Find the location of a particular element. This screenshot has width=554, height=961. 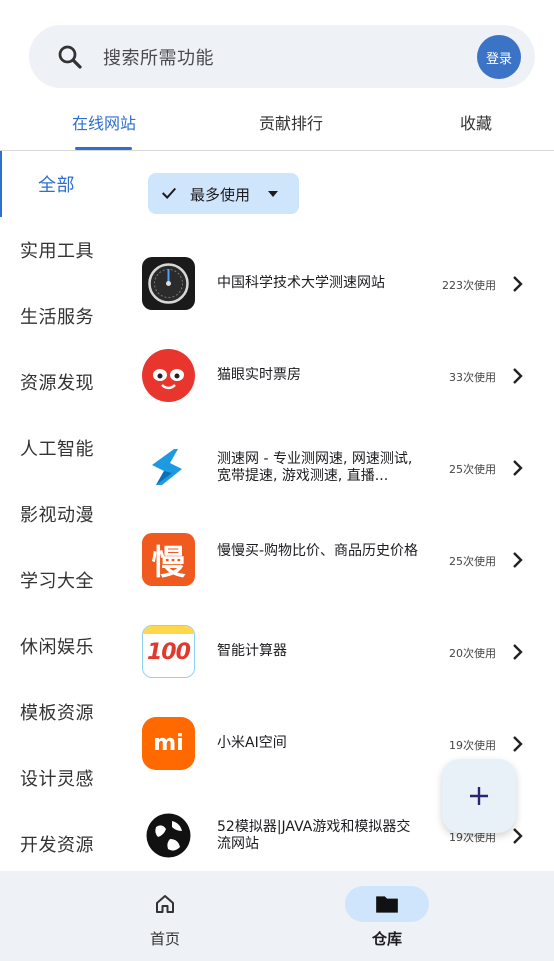

sidebar-item-life: 生活服务 is located at coordinates (57, 316).